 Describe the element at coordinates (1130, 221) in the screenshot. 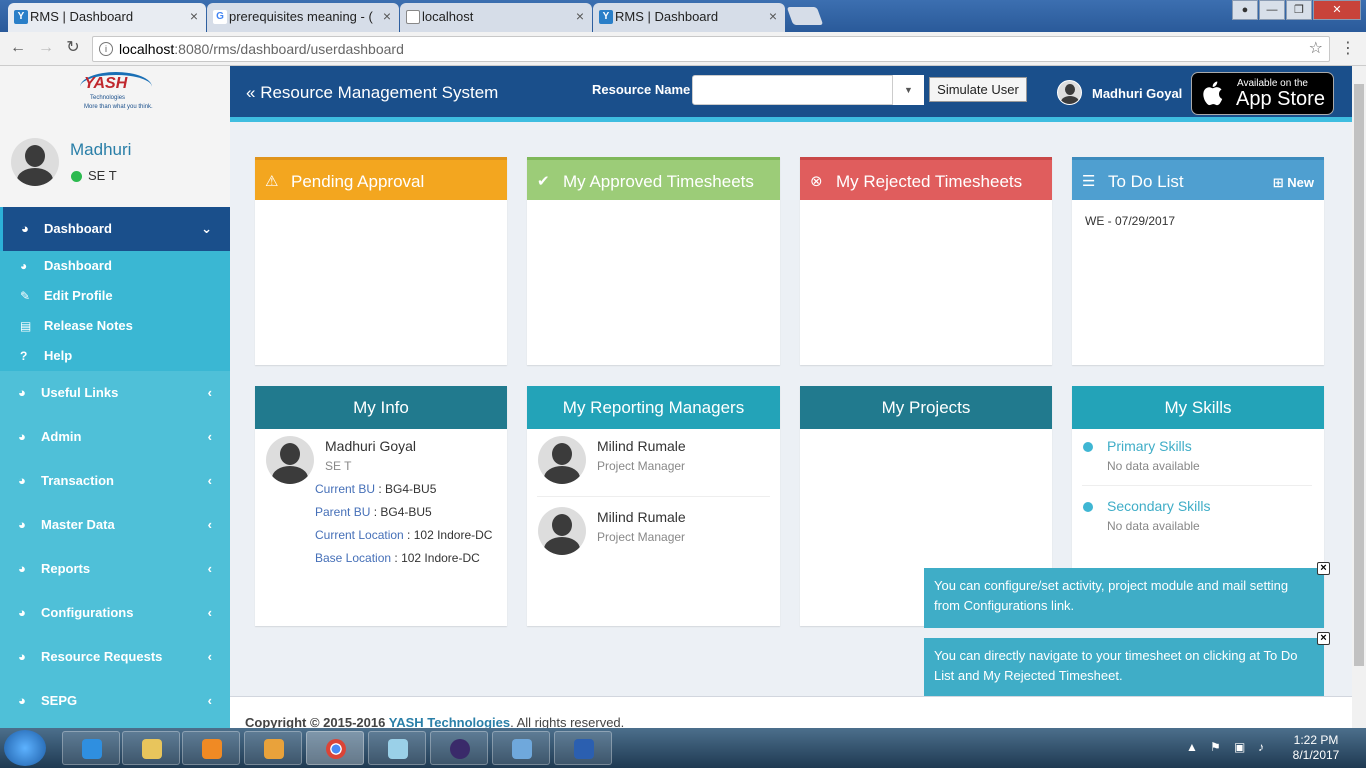

I see `todo-item: WE - 07/29/2017` at that location.